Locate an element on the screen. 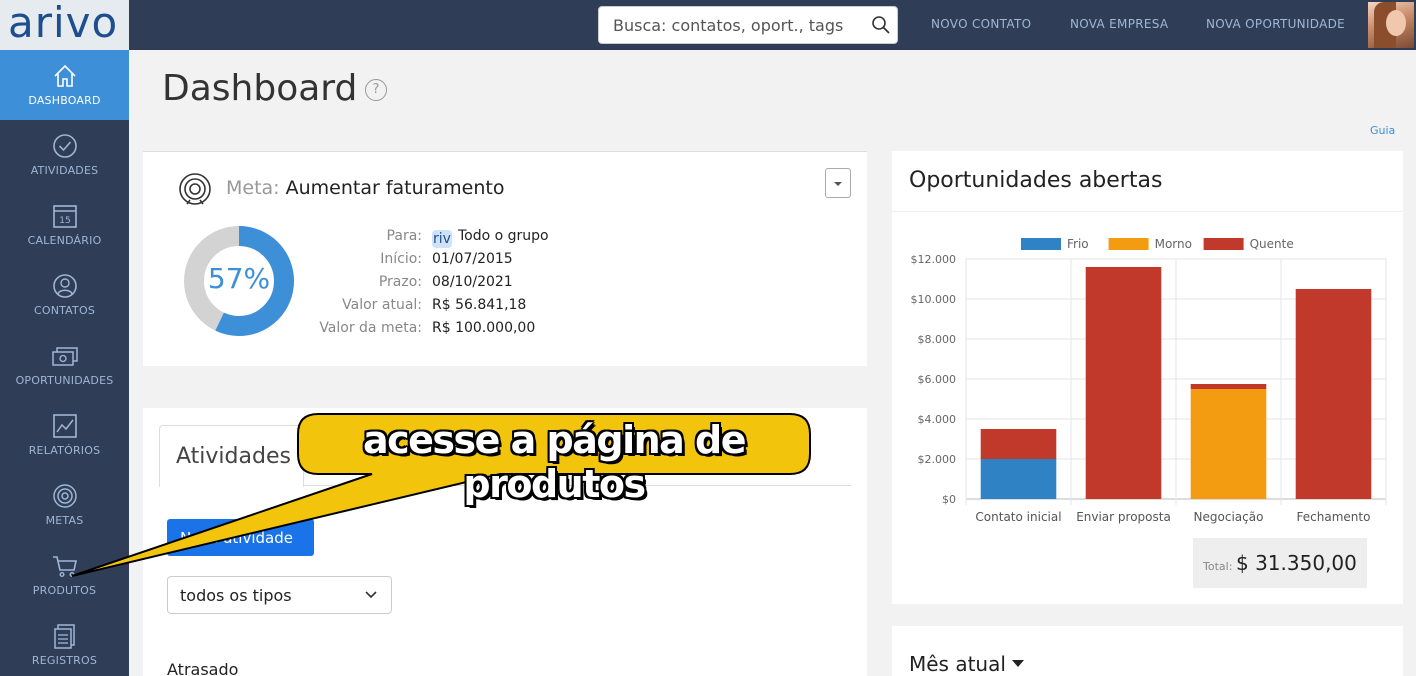  contact-icon is located at coordinates (65, 286).